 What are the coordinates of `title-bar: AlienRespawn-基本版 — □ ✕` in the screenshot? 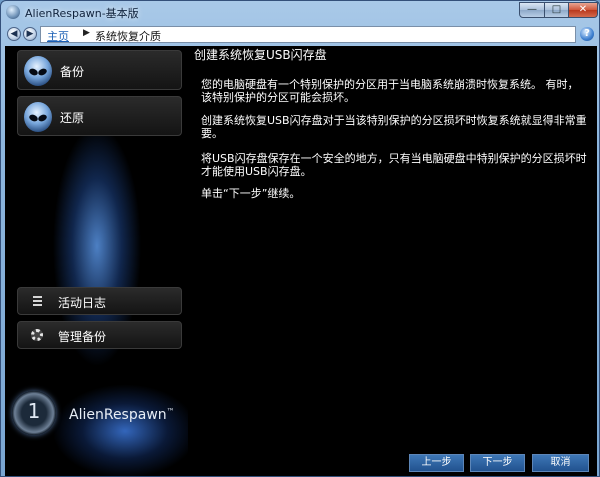 It's located at (300, 12).